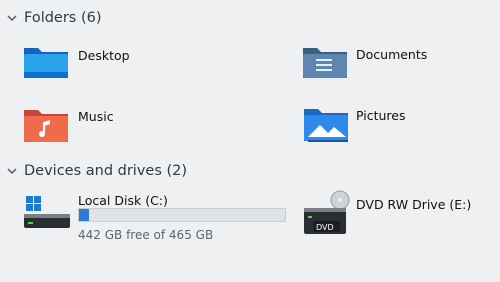 This screenshot has width=500, height=282. What do you see at coordinates (392, 54) in the screenshot?
I see `folder-documents-label: Documents` at bounding box center [392, 54].